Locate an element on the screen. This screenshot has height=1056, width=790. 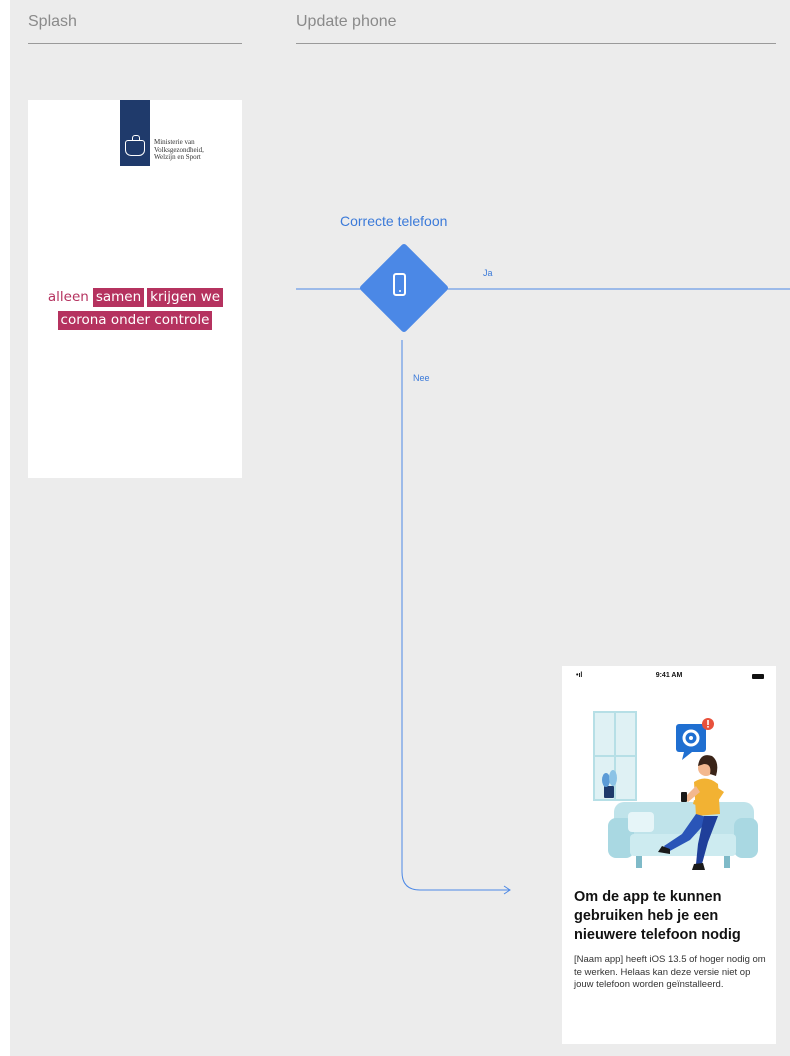
battery-icon is located at coordinates (758, 676).